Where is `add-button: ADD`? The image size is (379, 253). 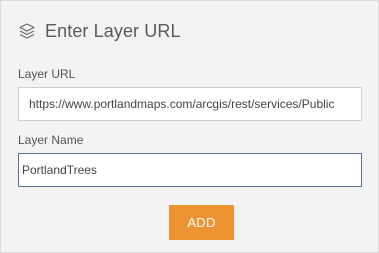 add-button: ADD is located at coordinates (201, 222).